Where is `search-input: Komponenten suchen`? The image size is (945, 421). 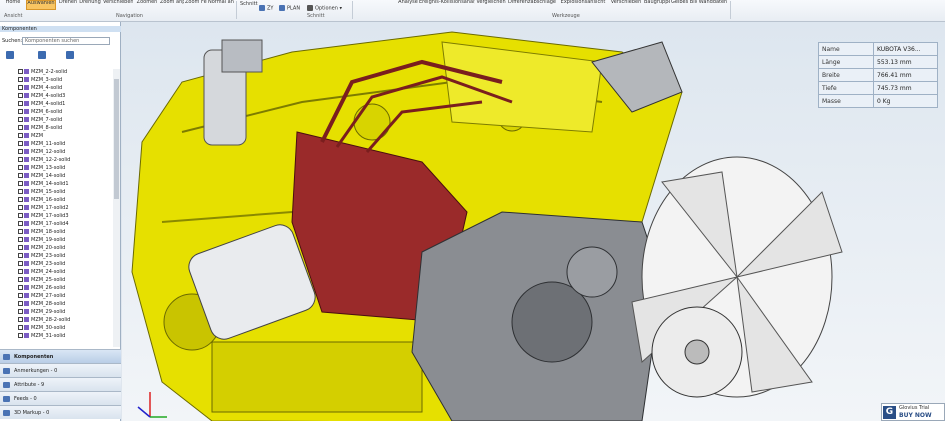 search-input: Komponenten suchen is located at coordinates (66, 41).